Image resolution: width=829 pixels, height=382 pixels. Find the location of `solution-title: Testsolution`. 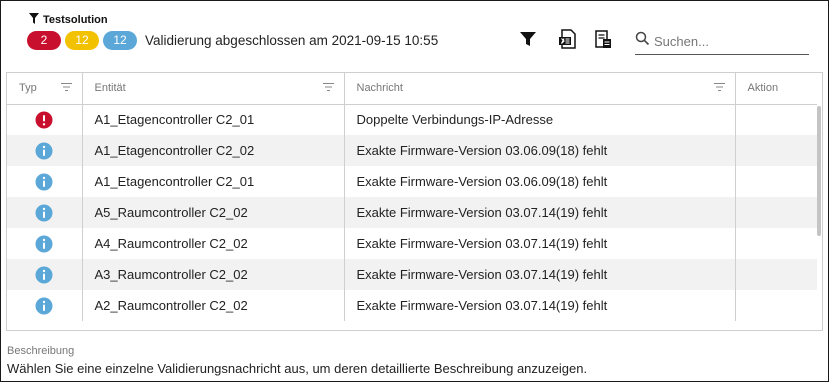

solution-title: Testsolution is located at coordinates (75, 20).